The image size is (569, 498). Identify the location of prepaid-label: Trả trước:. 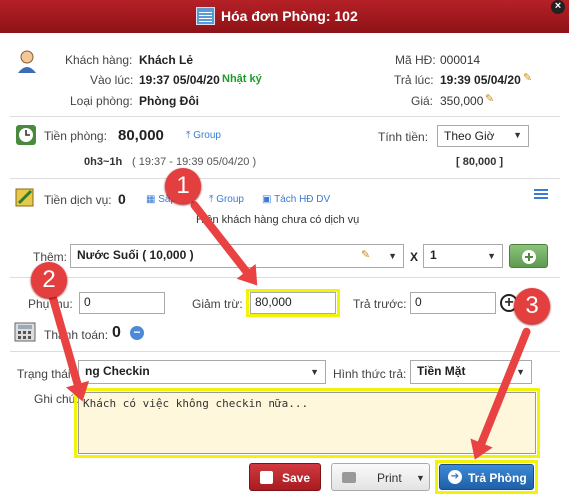
(380, 304).